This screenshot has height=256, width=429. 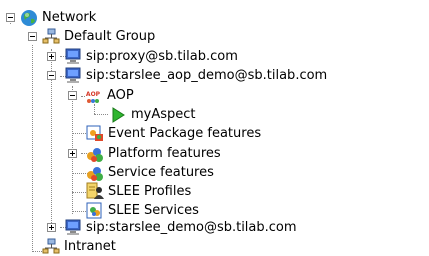 I want to click on play-arrow-icon, so click(x=118, y=115).